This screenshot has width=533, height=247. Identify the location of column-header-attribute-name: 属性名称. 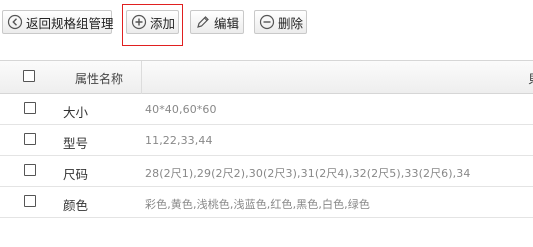
(99, 79).